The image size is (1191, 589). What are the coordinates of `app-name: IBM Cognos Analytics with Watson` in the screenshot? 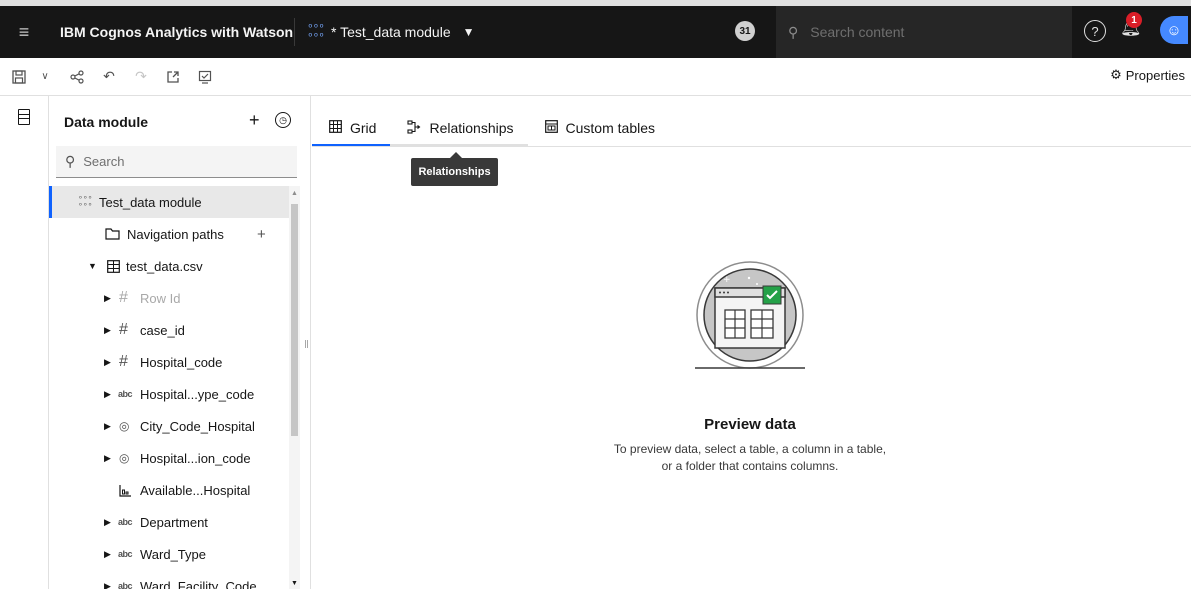 It's located at (177, 32).